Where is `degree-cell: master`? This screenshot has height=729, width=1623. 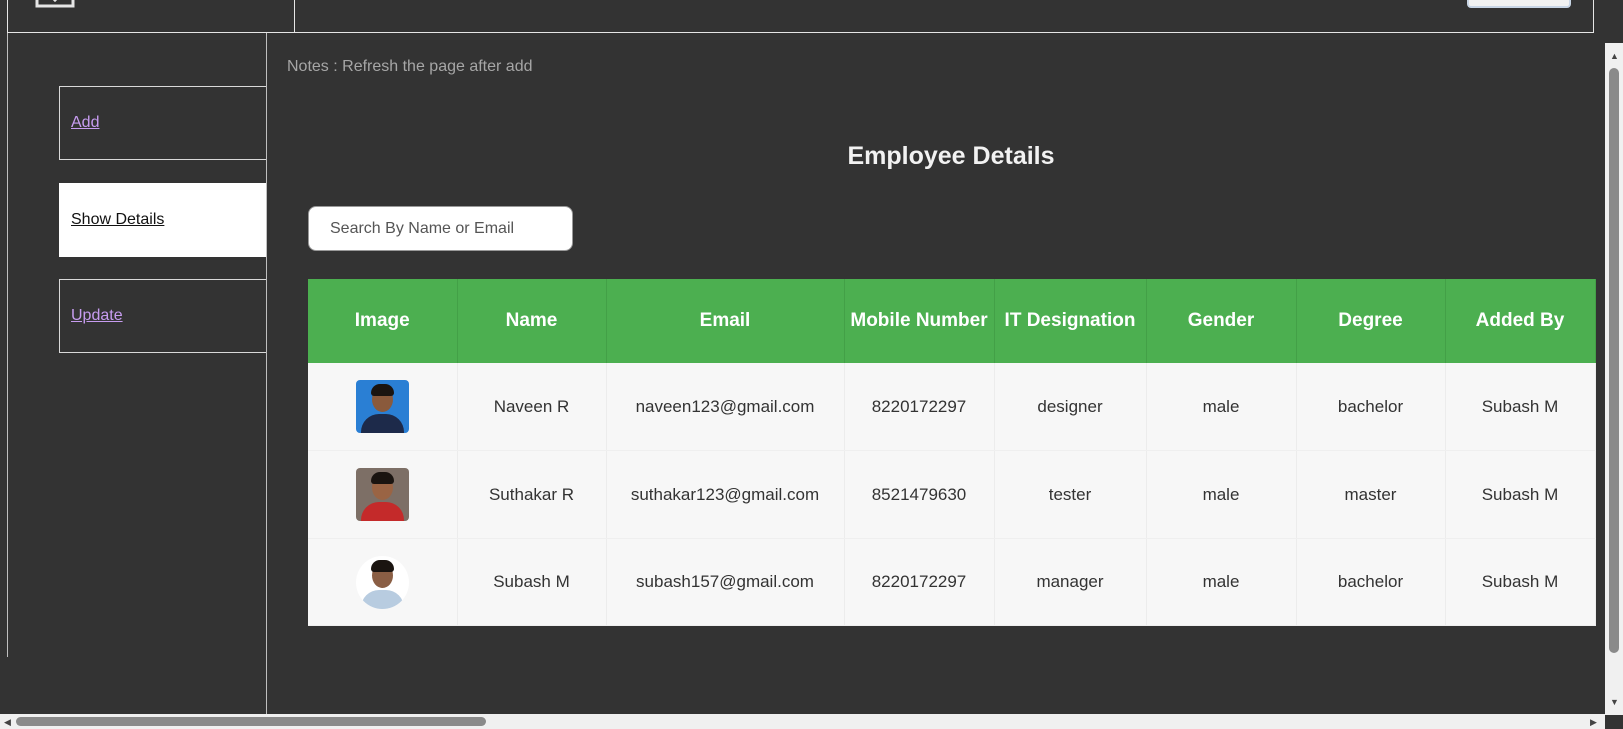
degree-cell: master is located at coordinates (1371, 494).